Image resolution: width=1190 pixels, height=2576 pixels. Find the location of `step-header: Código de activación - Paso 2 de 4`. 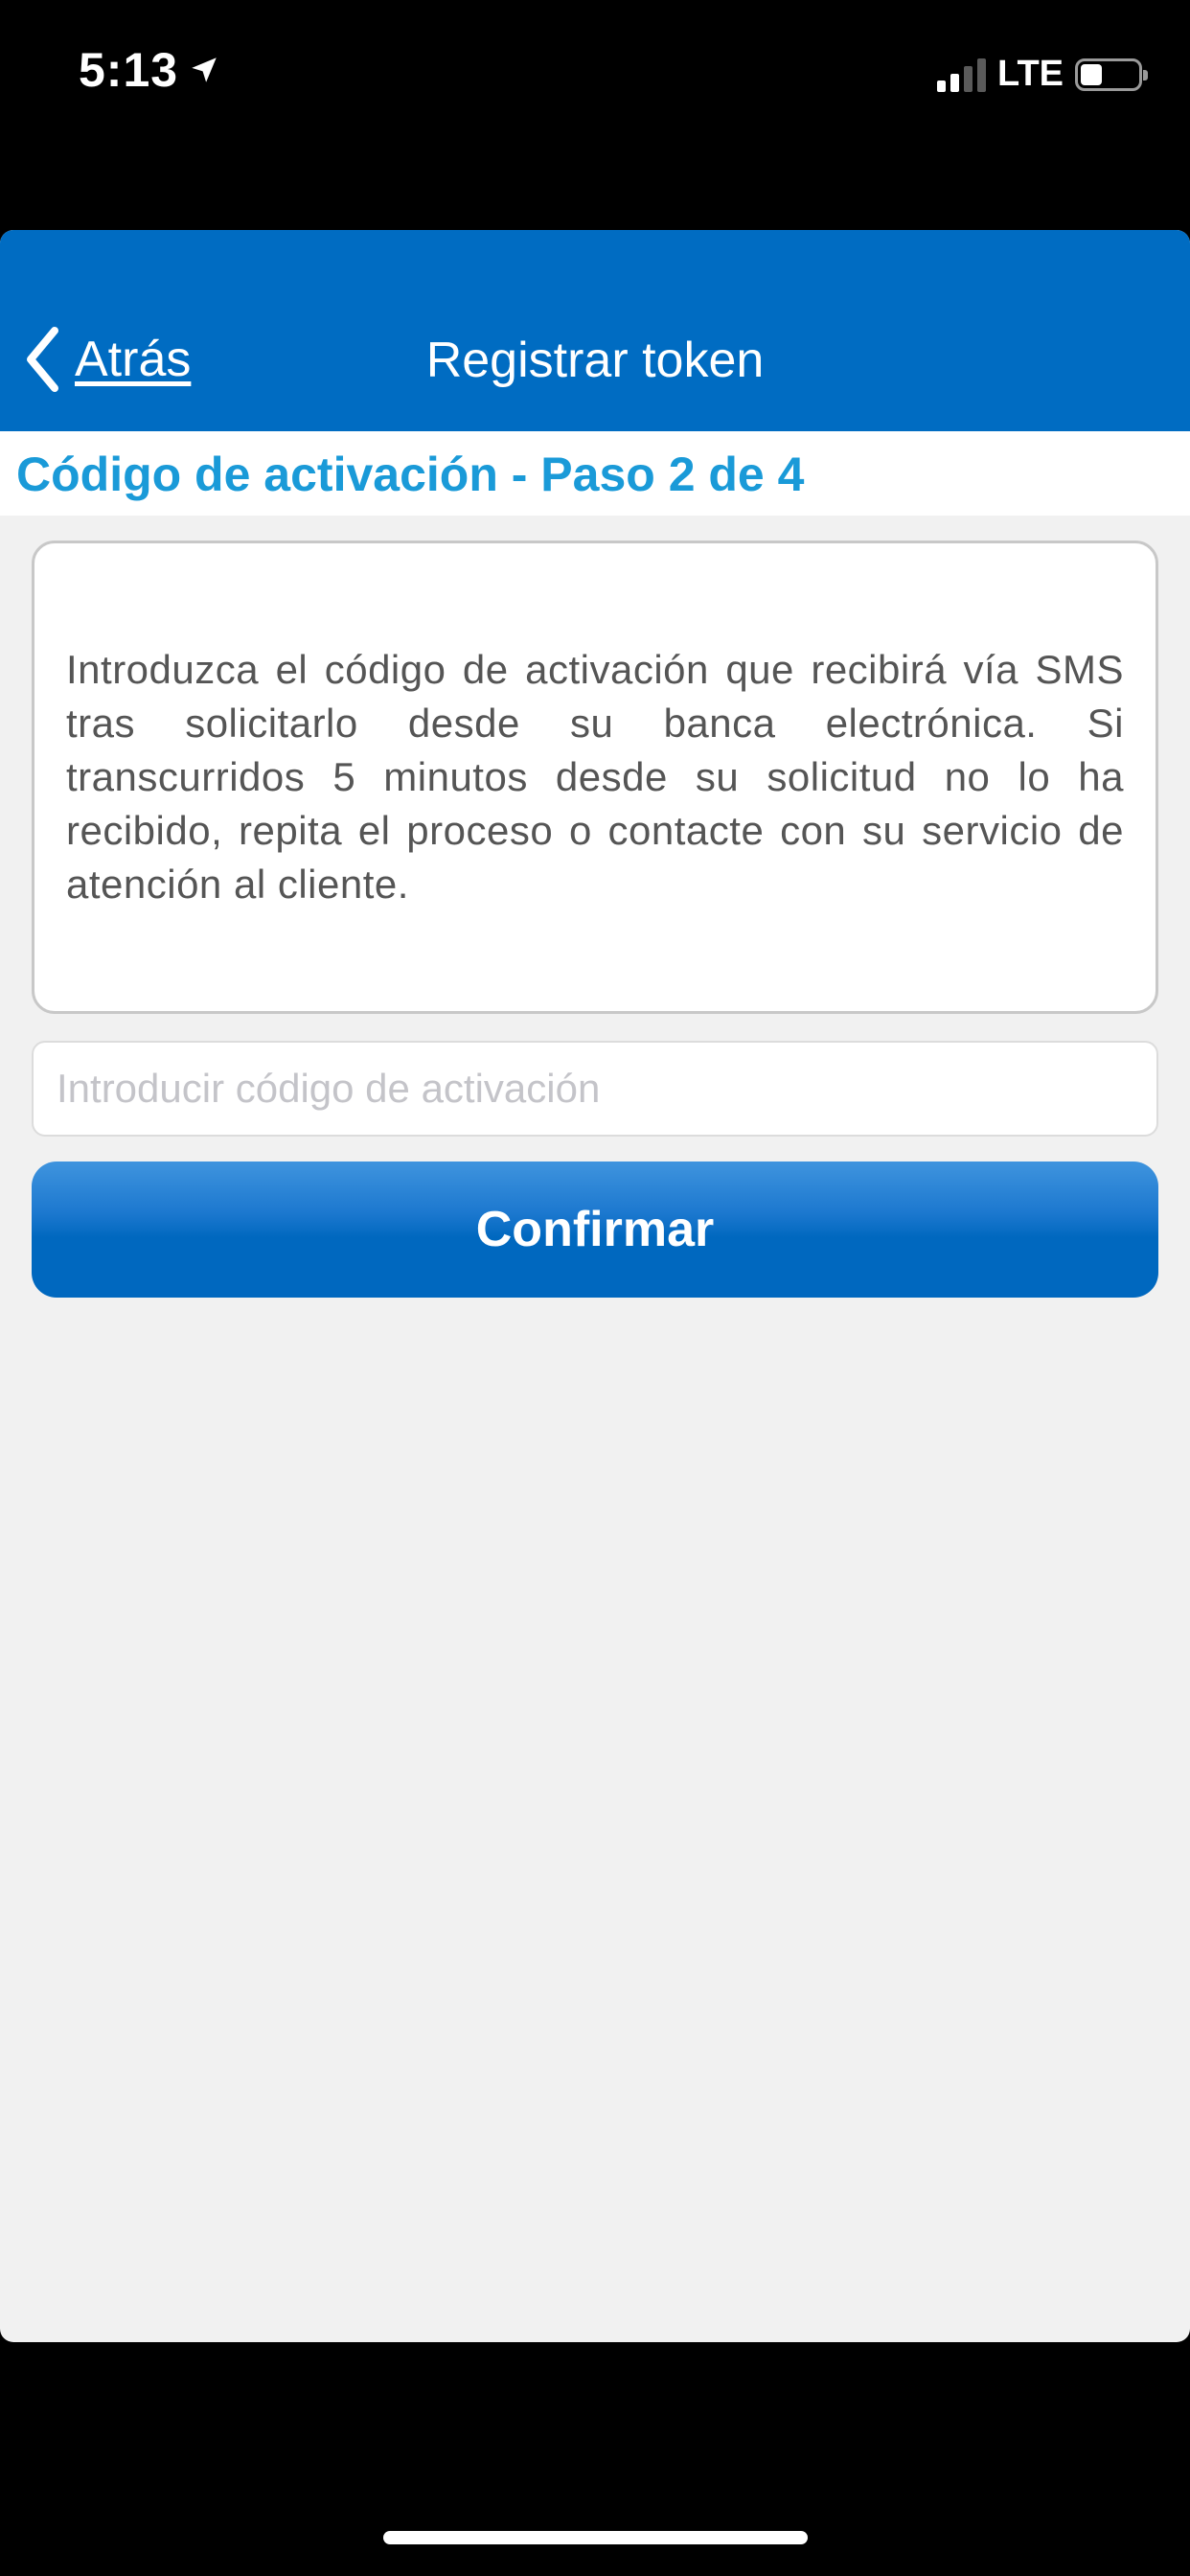

step-header: Código de activación - Paso 2 de 4 is located at coordinates (595, 473).